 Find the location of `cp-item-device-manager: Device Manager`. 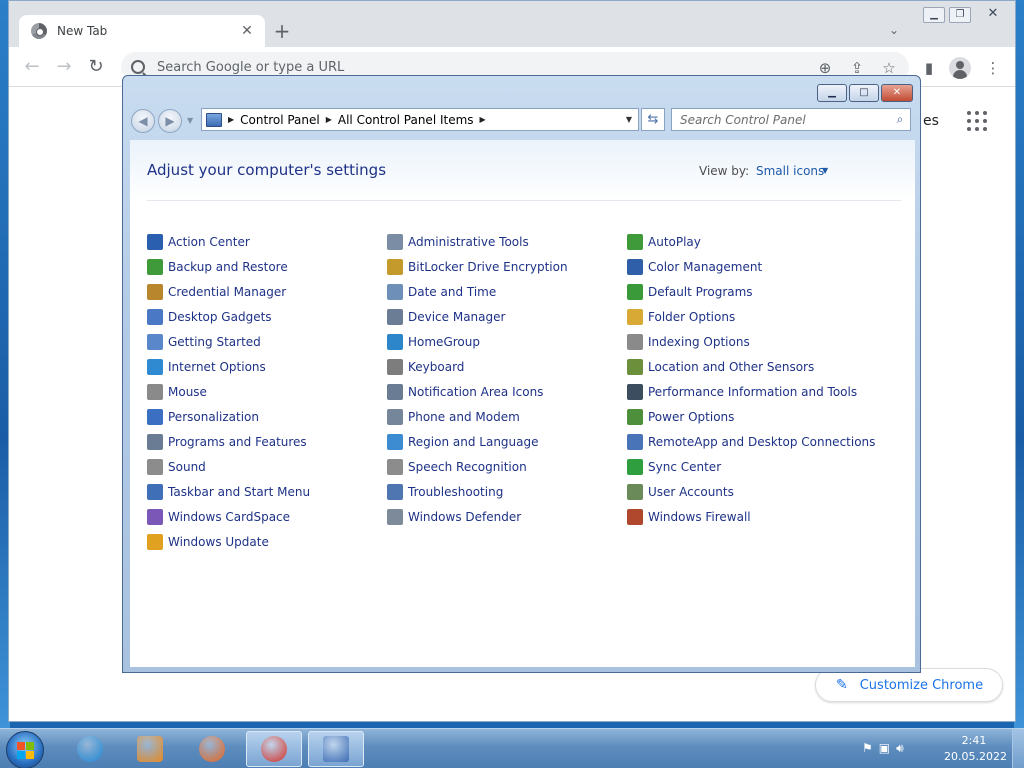

cp-item-device-manager: Device Manager is located at coordinates (477, 316).